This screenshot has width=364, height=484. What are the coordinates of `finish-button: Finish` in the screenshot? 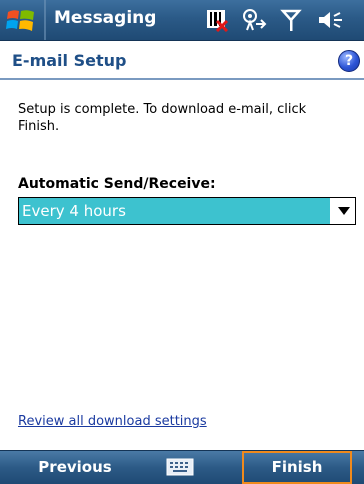 It's located at (297, 467).